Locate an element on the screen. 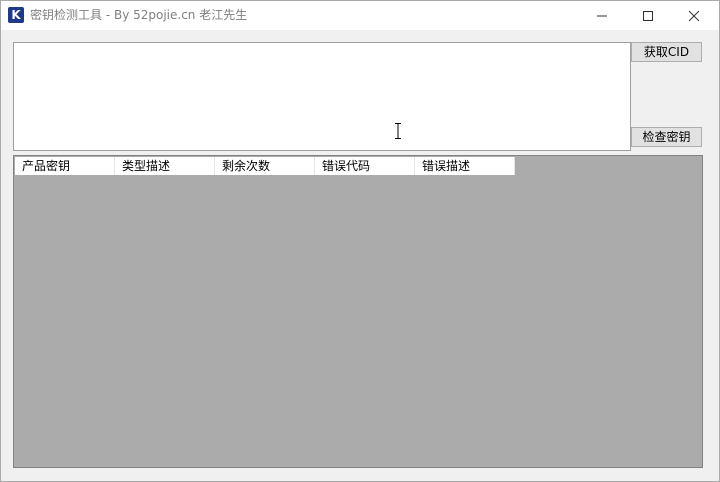 This screenshot has height=482, width=720. column-header-error-code: 错误代码 is located at coordinates (365, 166).